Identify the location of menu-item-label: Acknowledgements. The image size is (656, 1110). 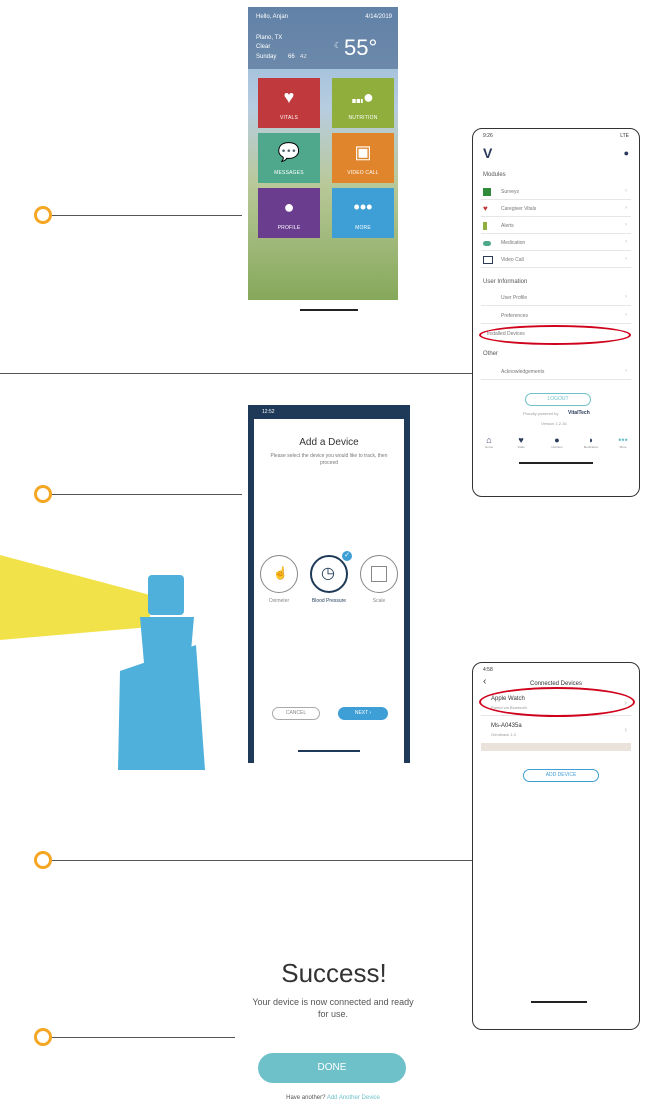
(523, 372).